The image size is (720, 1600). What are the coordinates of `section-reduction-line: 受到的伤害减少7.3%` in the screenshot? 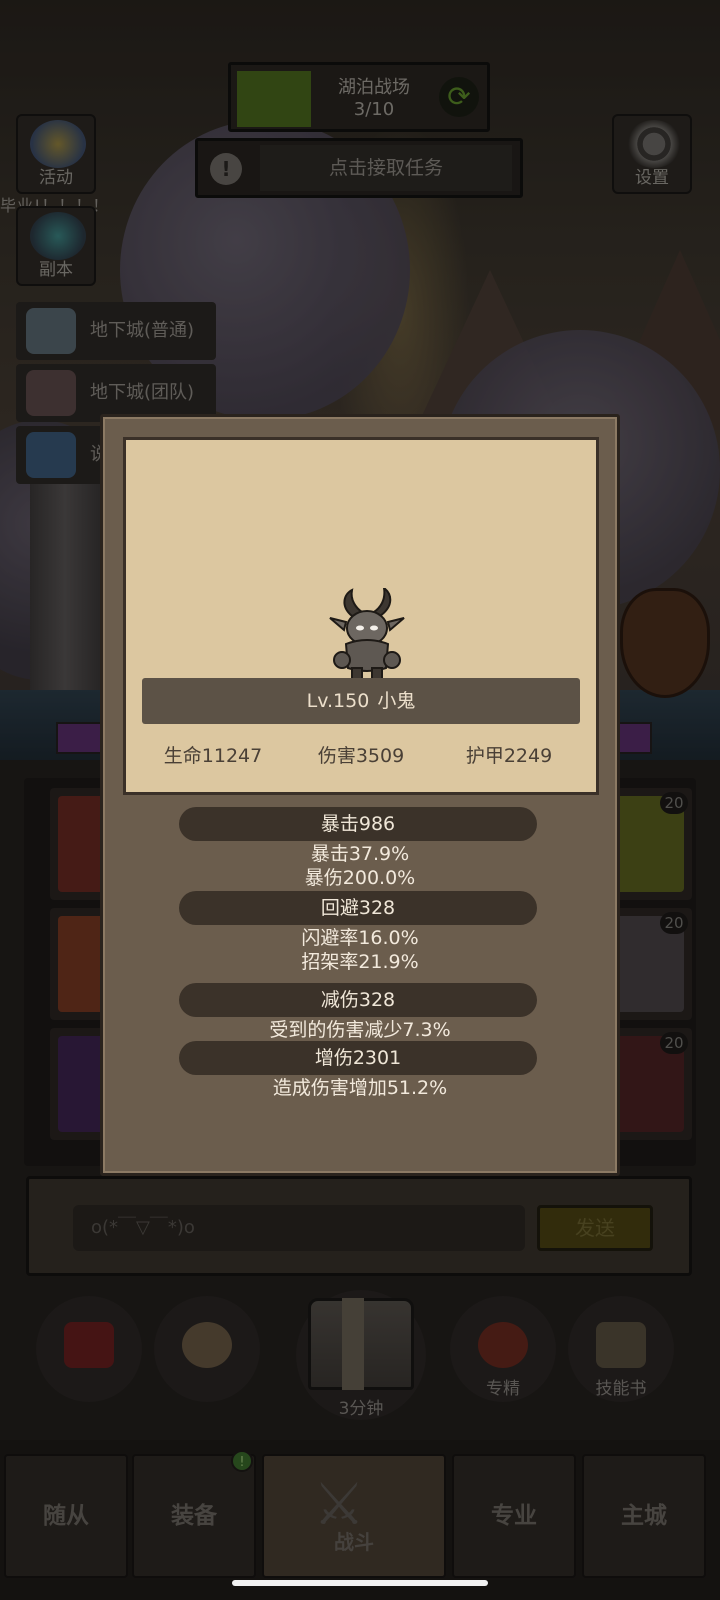 It's located at (360, 1030).